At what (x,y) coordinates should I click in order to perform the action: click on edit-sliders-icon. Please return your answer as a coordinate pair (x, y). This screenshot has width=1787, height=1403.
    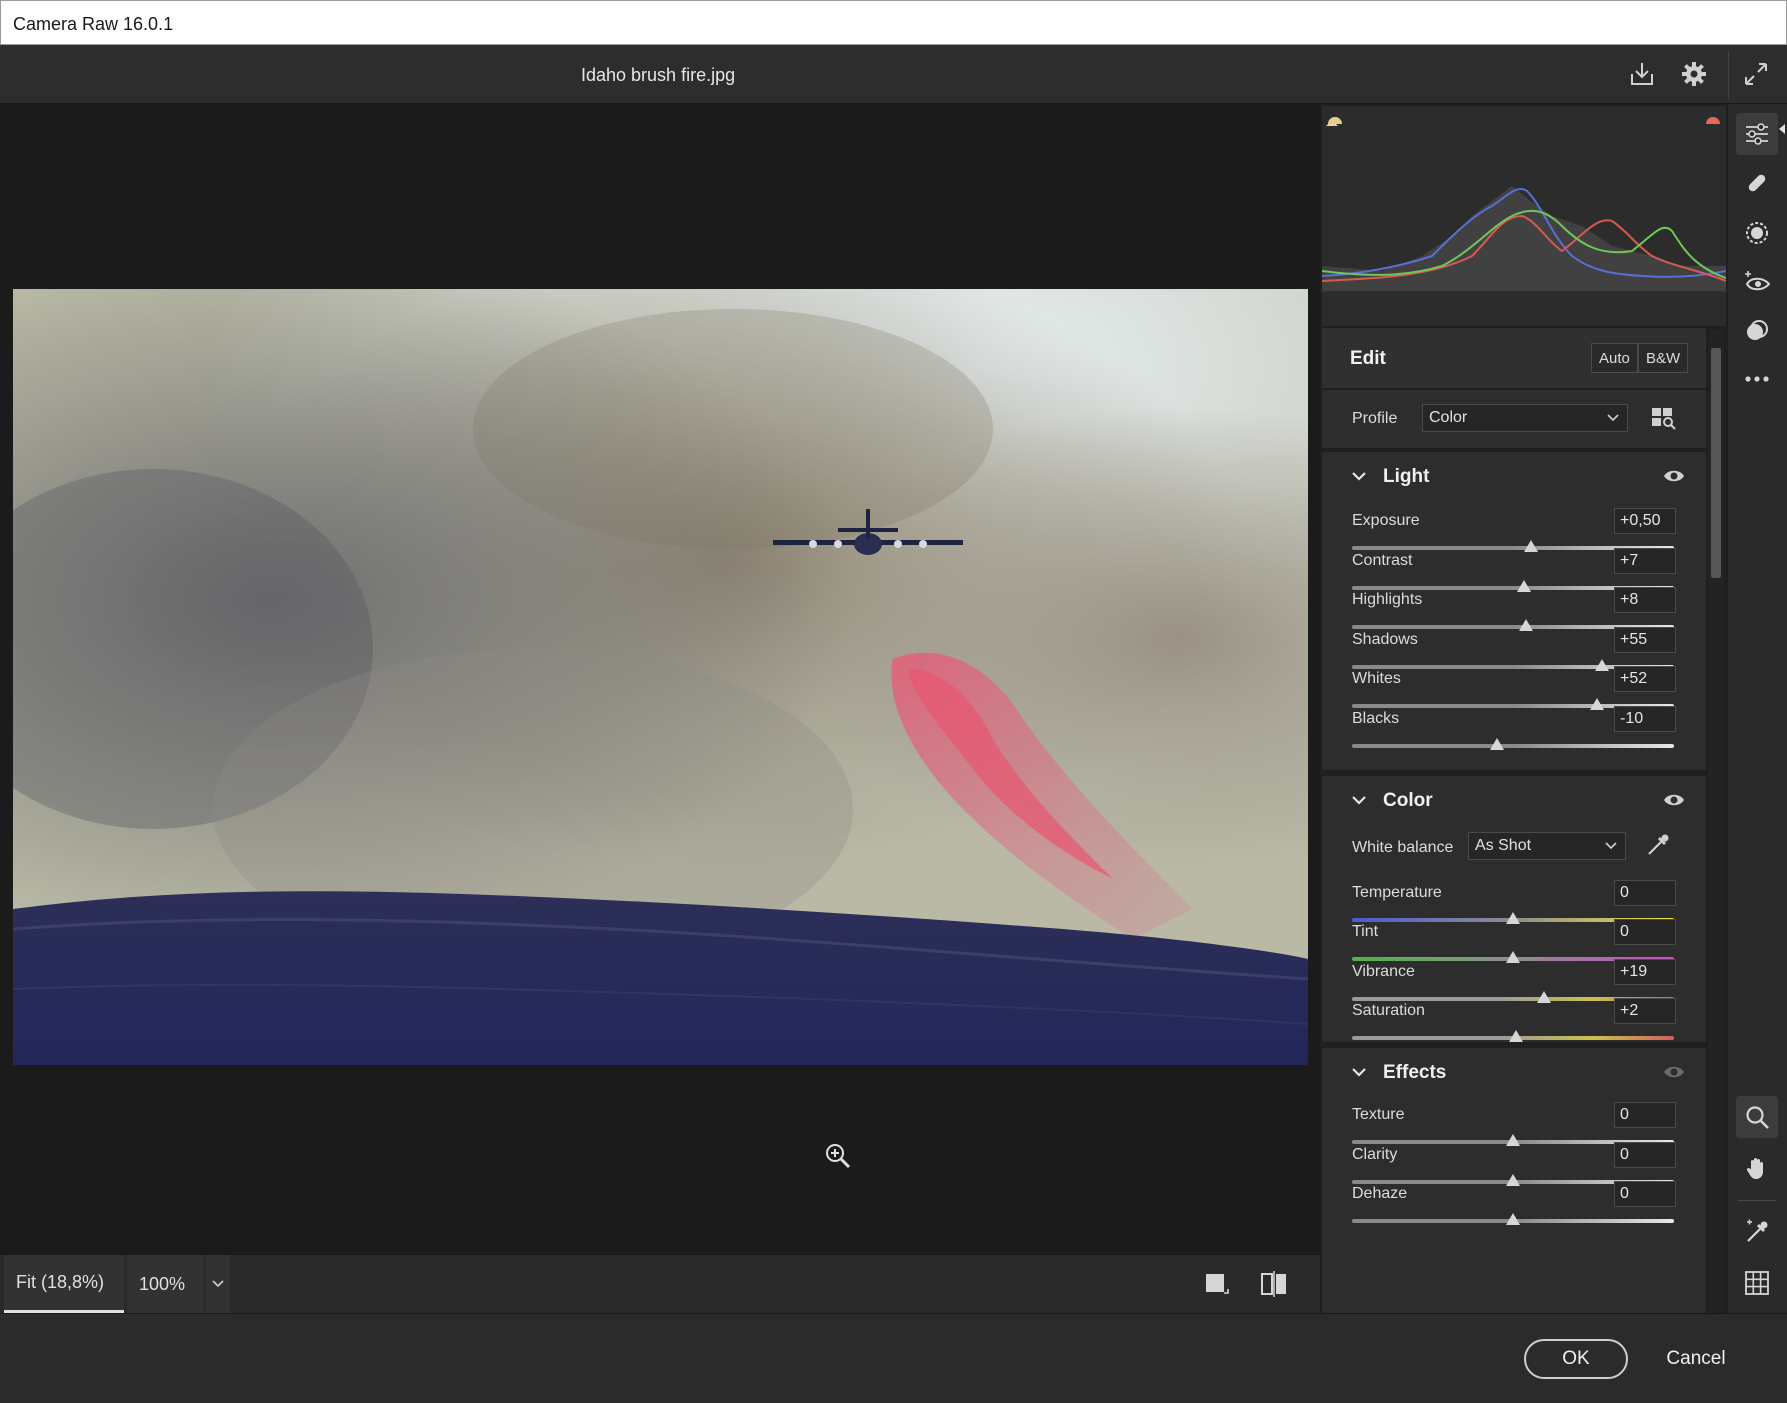
    Looking at the image, I should click on (1757, 134).